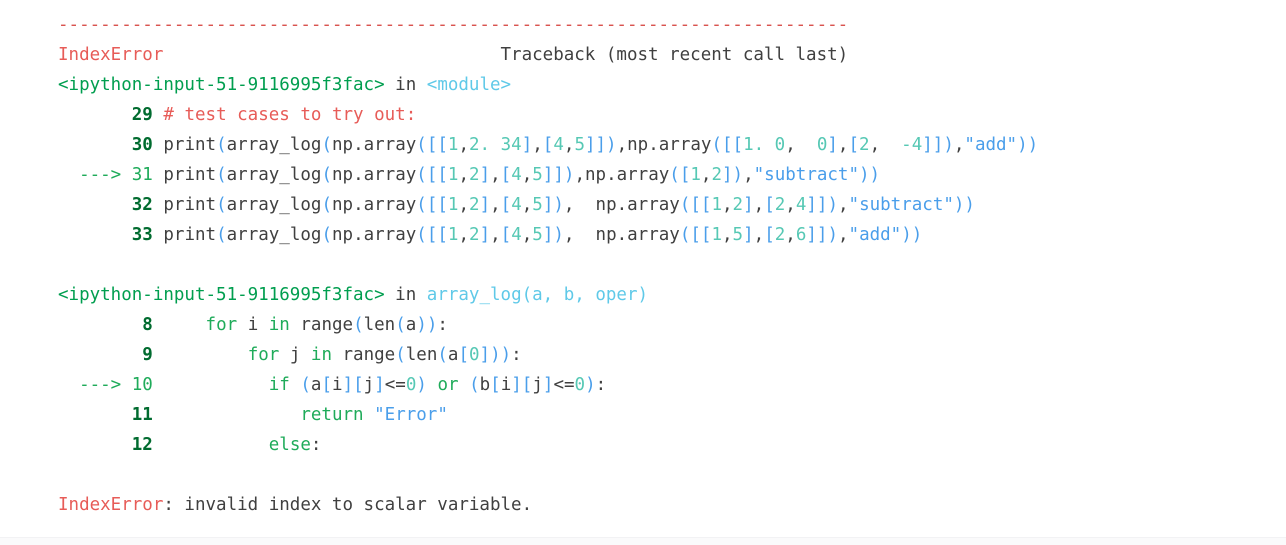 Image resolution: width=1286 pixels, height=545 pixels. What do you see at coordinates (142, 385) in the screenshot?
I see `line-number: 10` at bounding box center [142, 385].